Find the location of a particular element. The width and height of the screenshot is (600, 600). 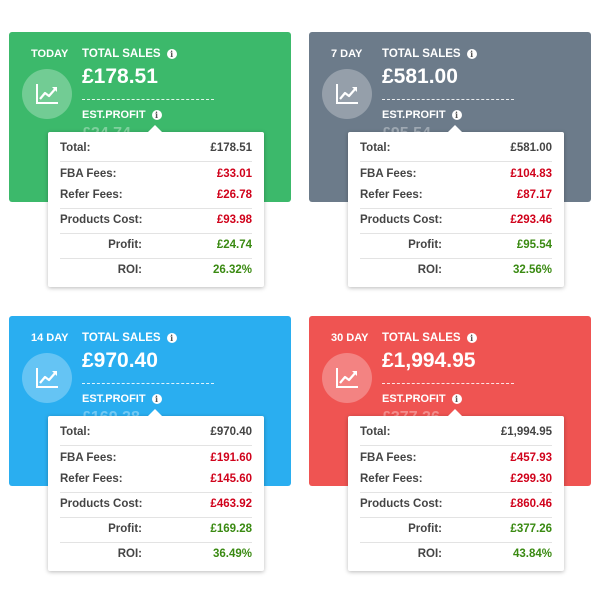

profit-row: Profit: £24.74 is located at coordinates (156, 245).